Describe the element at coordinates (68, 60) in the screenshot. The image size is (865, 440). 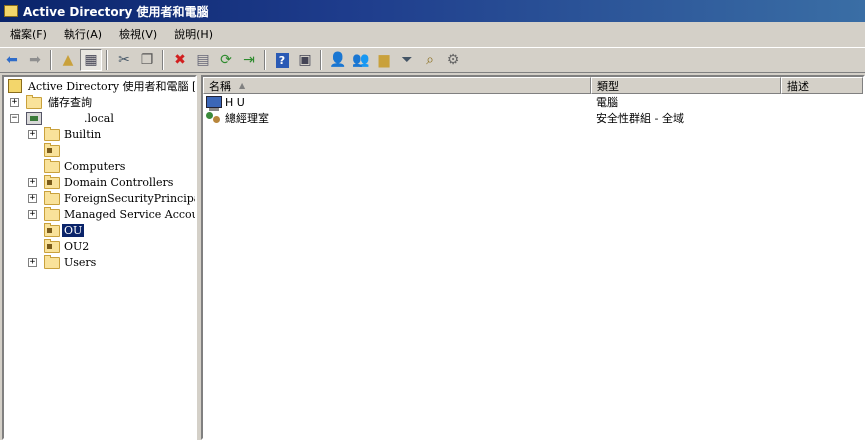
I see `up-folder-icon: ▲` at that location.